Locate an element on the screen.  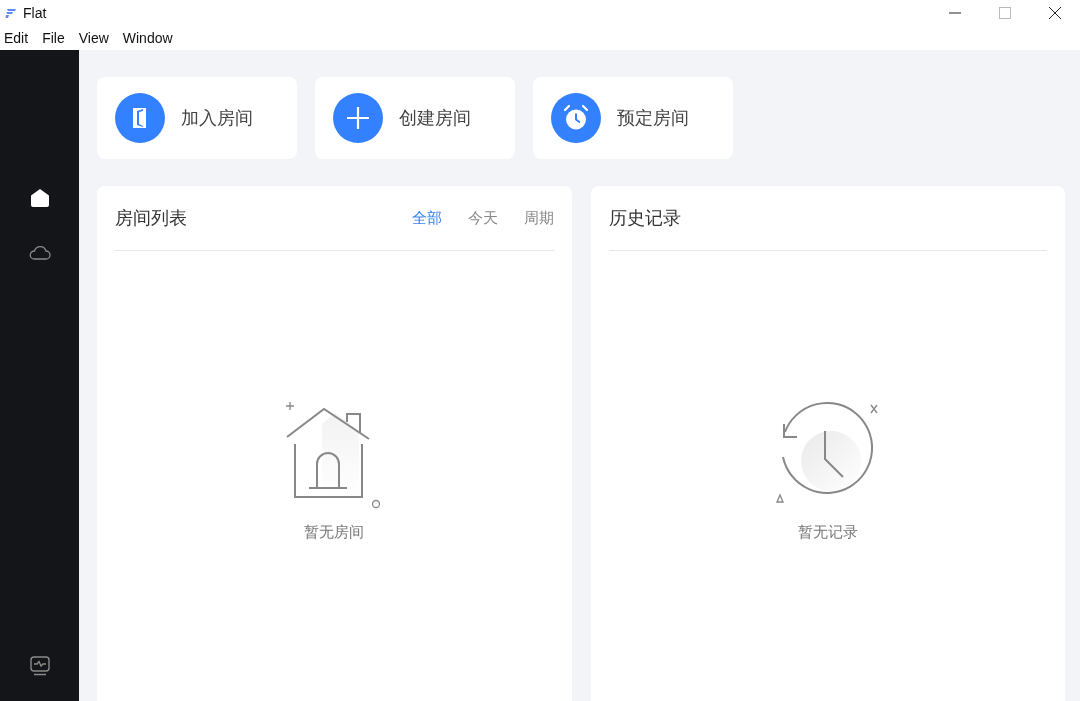
action-card: 加入房间 is located at coordinates (197, 118).